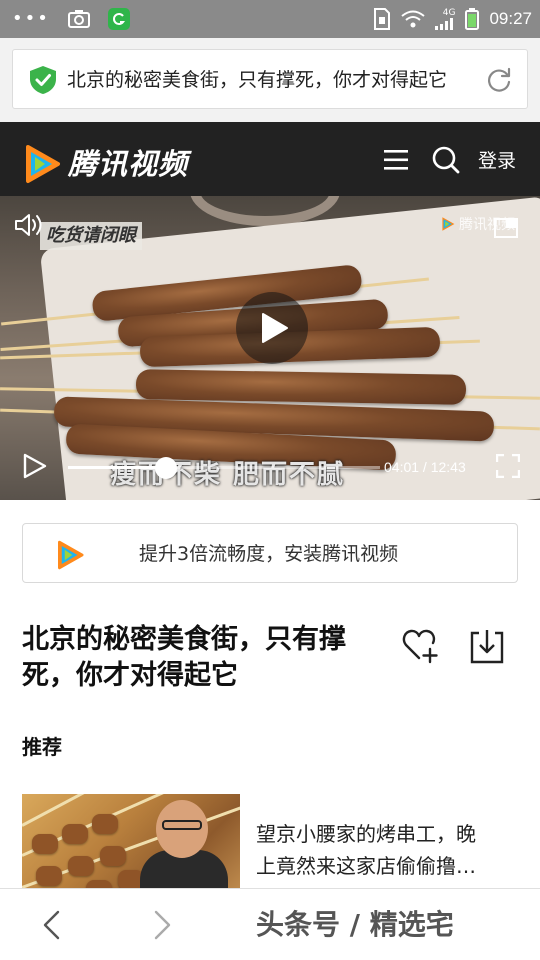 This screenshot has width=540, height=960. What do you see at coordinates (508, 466) in the screenshot?
I see `fullscreen-icon` at bounding box center [508, 466].